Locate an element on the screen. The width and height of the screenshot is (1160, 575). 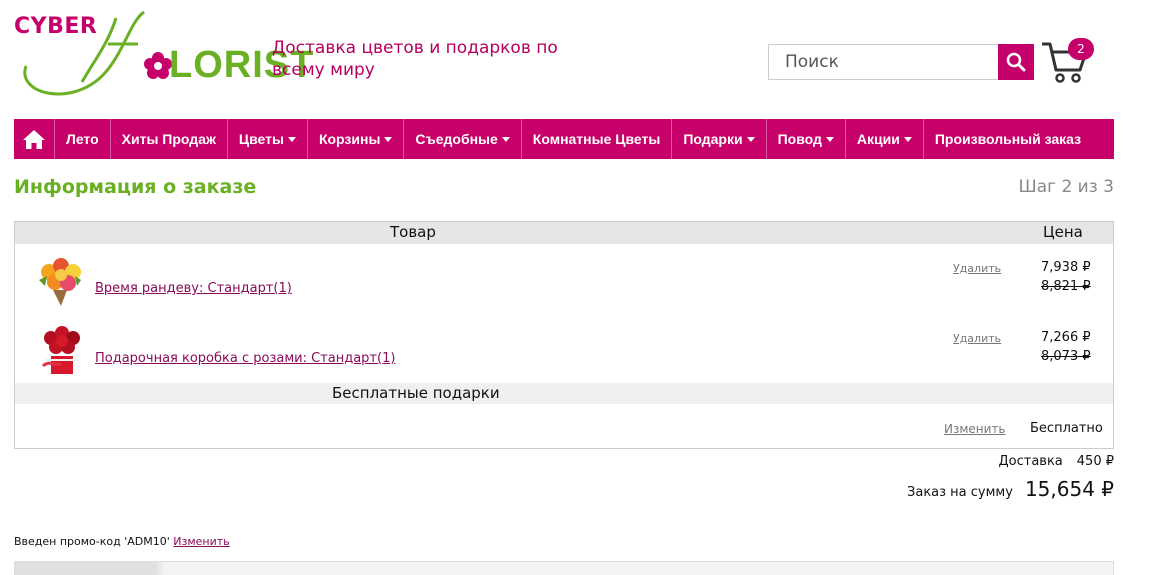
item-old-price: 8,821 ₽ is located at coordinates (1066, 286).